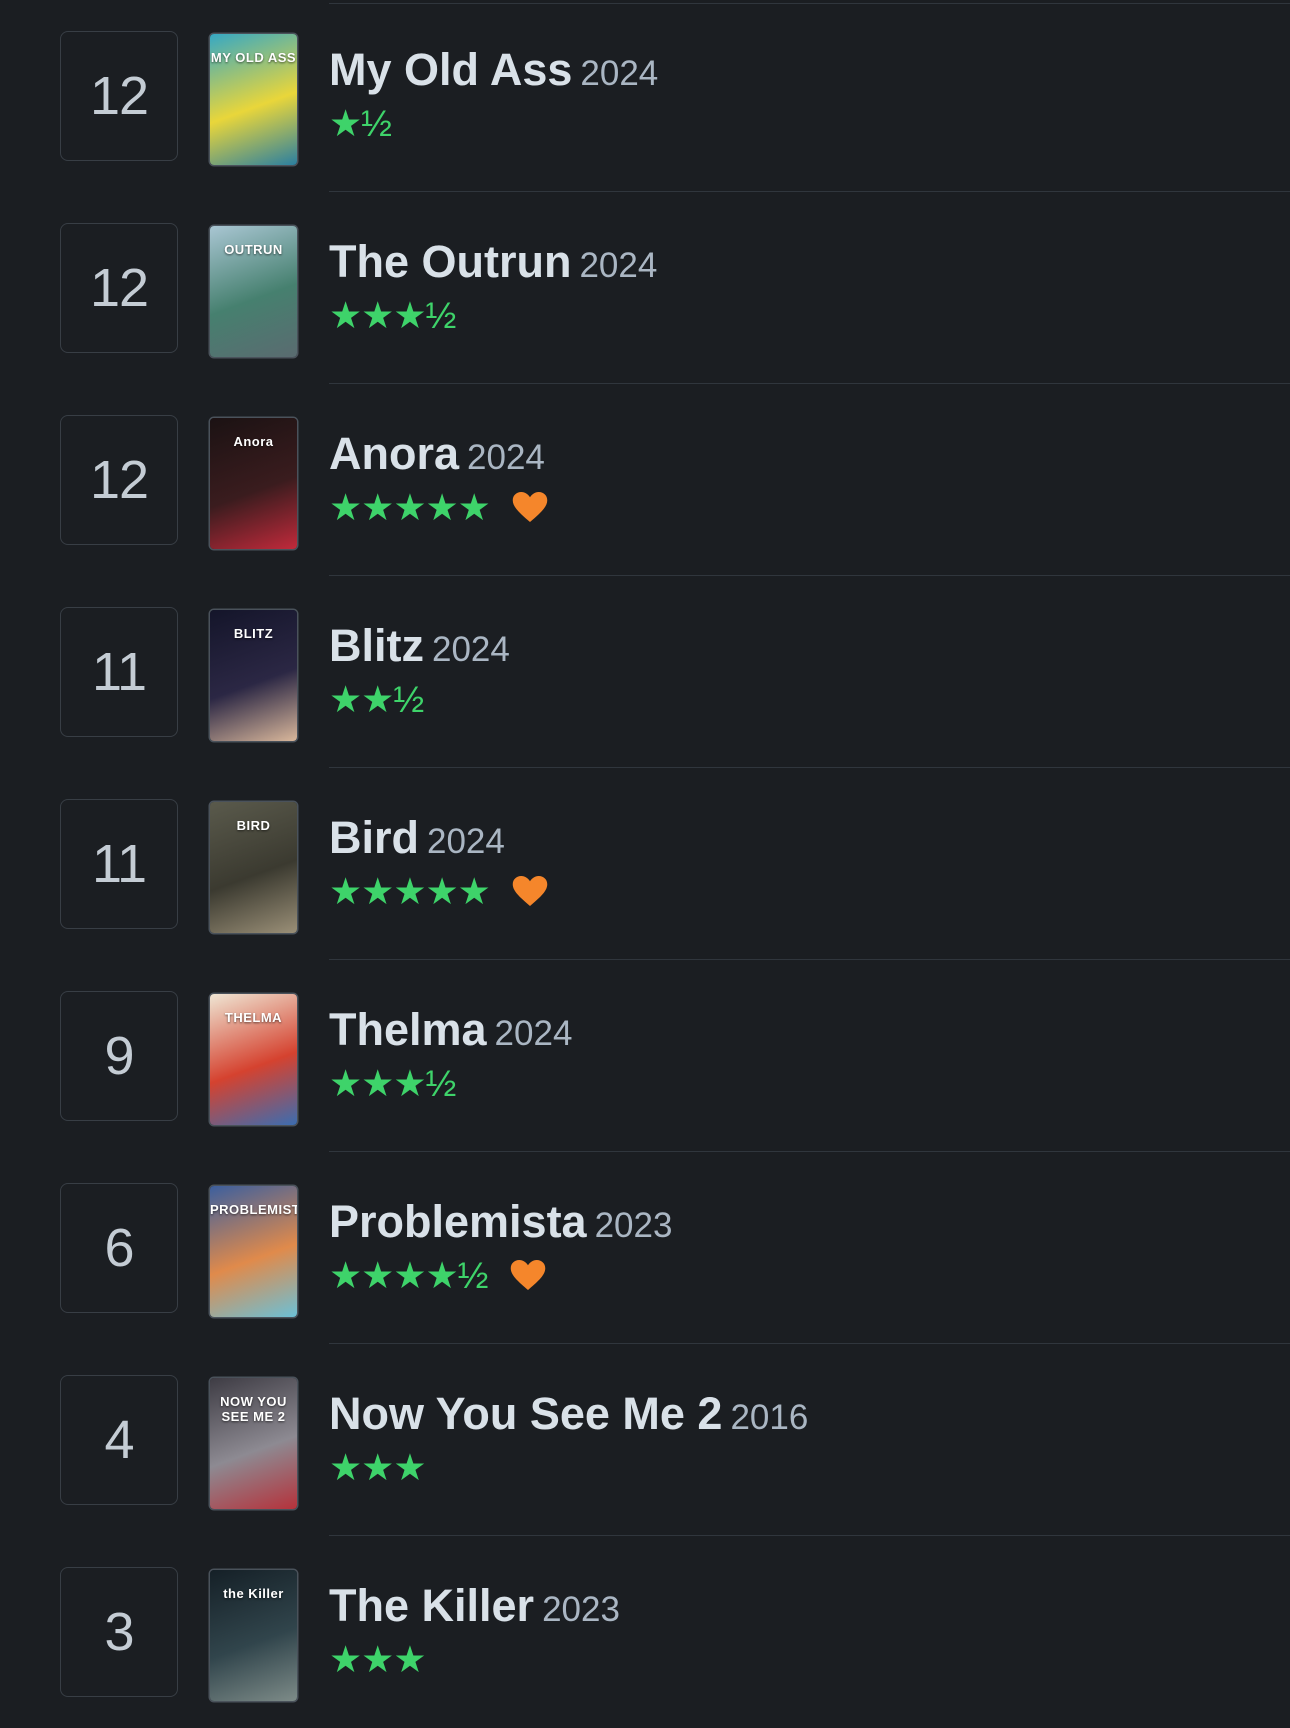 The image size is (1290, 1728). What do you see at coordinates (253, 291) in the screenshot?
I see `film-poster: OUTRUN` at bounding box center [253, 291].